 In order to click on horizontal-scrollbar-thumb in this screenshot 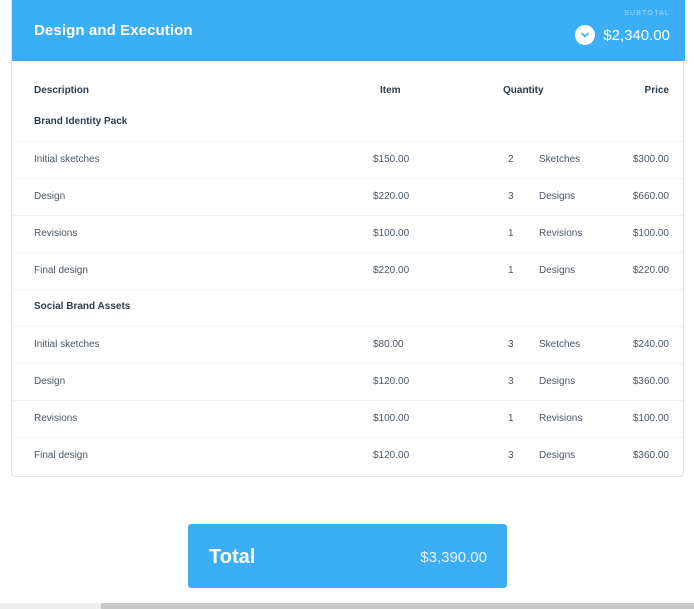, I will do `click(397, 606)`.